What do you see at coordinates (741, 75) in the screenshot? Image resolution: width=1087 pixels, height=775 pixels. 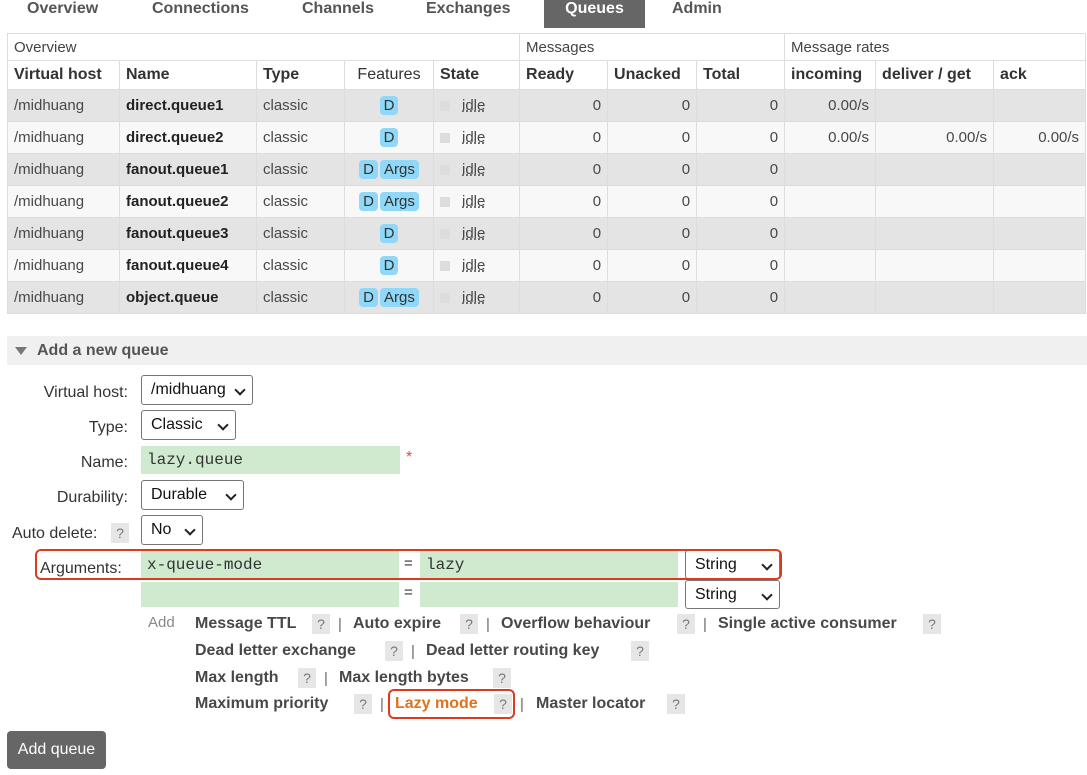 I see `col-total: Total` at bounding box center [741, 75].